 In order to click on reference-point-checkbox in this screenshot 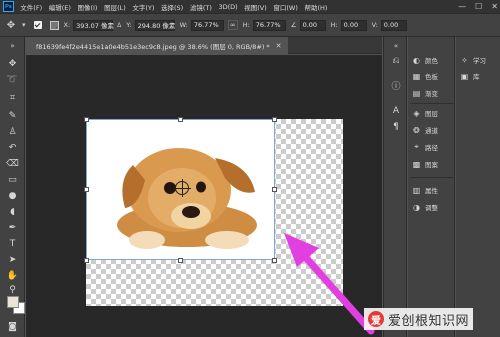, I will do `click(37, 25)`.